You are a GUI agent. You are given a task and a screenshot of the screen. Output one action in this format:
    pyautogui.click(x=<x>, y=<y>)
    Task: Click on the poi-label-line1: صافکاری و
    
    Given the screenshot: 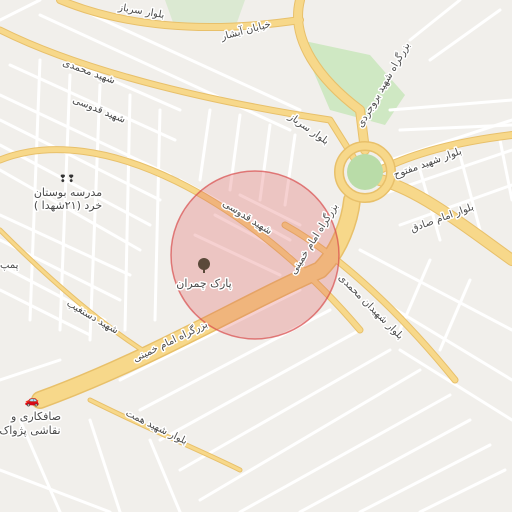 What is the action you would take?
    pyautogui.click(x=35, y=416)
    